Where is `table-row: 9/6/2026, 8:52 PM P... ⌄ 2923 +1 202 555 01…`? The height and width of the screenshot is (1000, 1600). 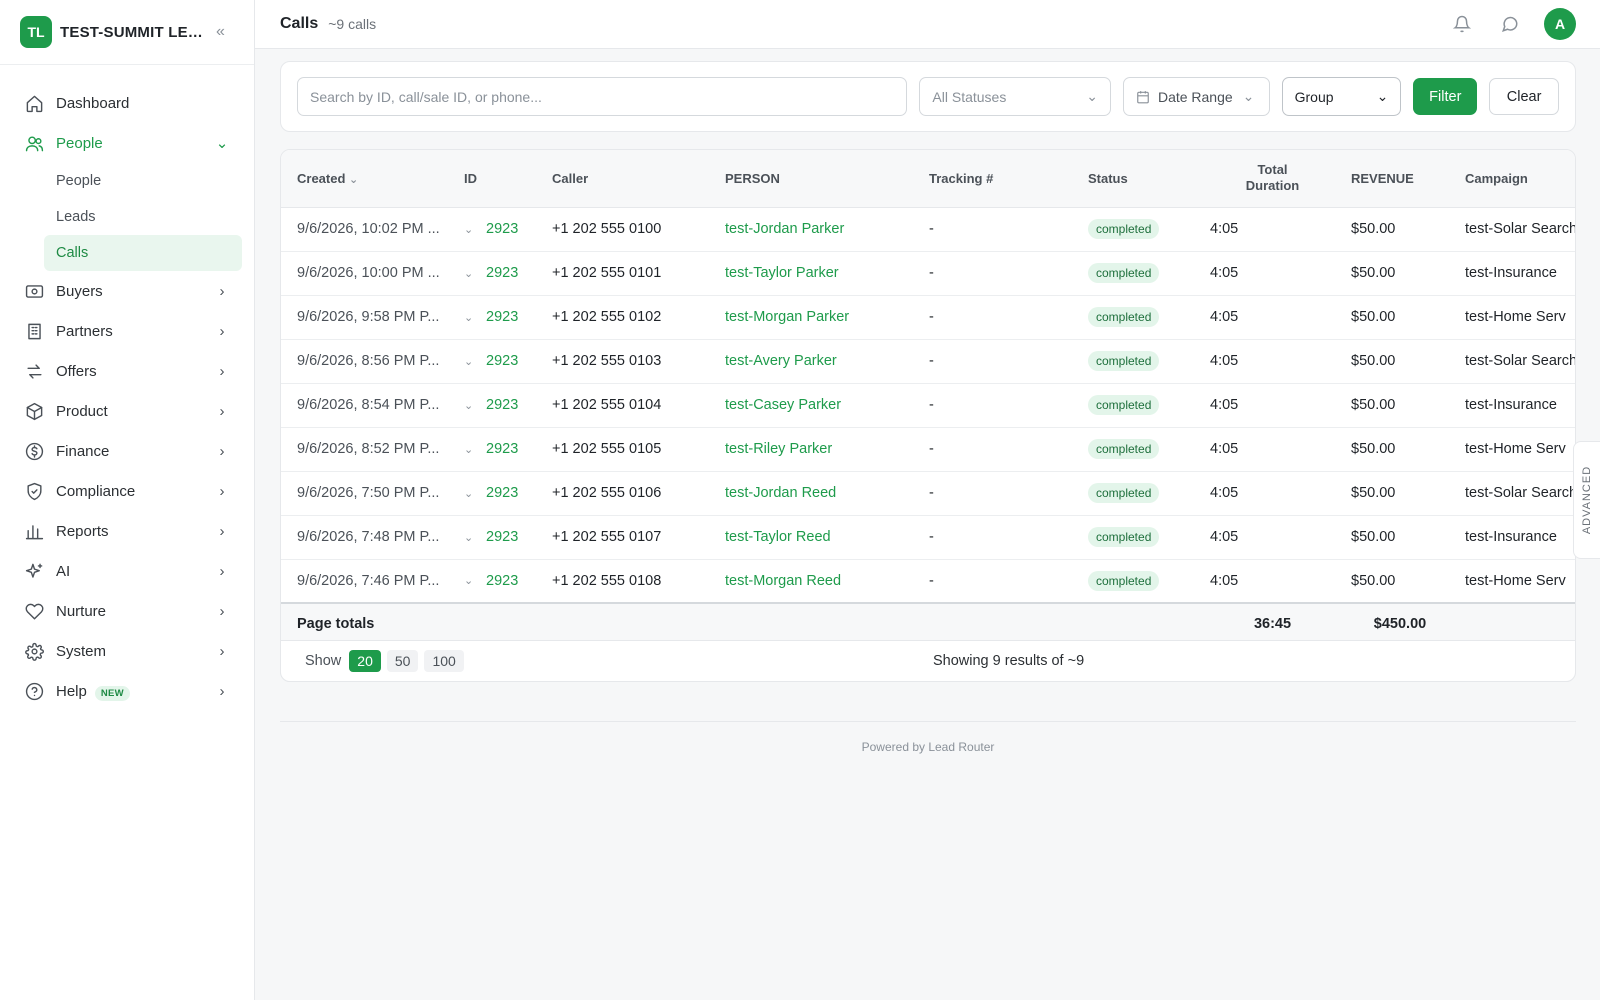
table-row: 9/6/2026, 8:52 PM P... ⌄ 2923 +1 202 555 01… is located at coordinates (928, 449).